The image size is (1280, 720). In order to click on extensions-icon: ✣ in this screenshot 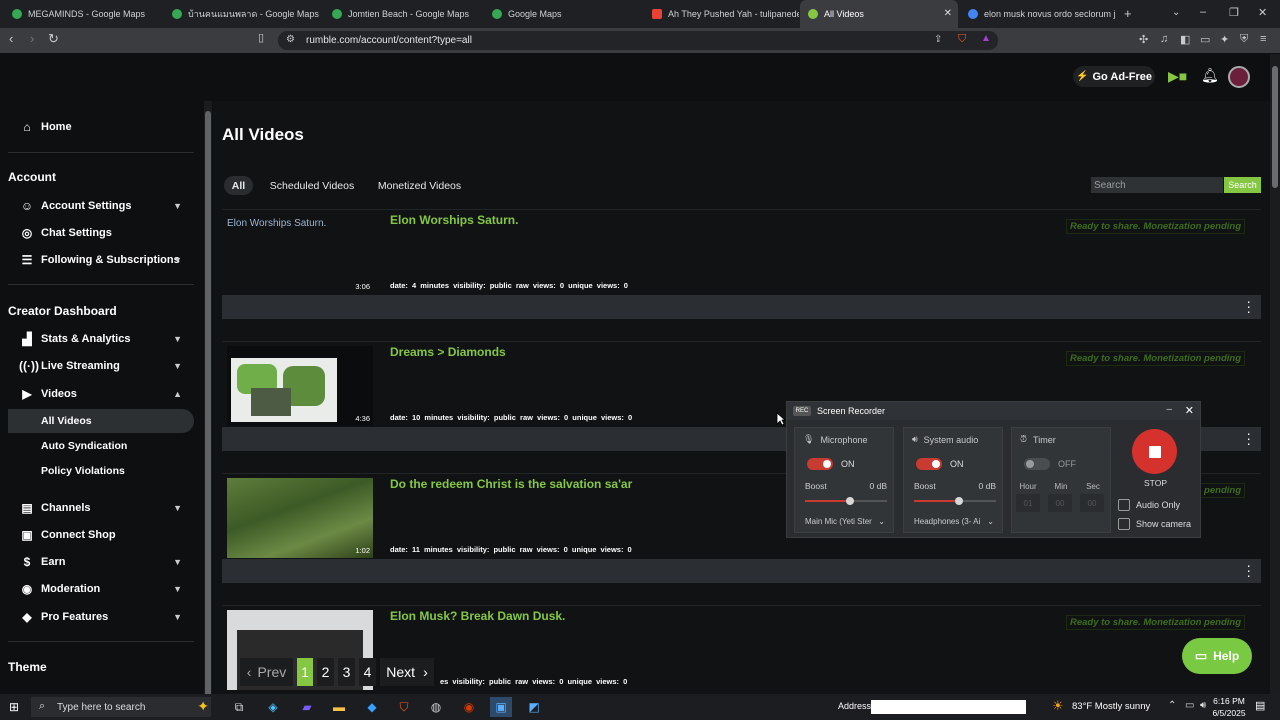, I will do `click(1143, 39)`.